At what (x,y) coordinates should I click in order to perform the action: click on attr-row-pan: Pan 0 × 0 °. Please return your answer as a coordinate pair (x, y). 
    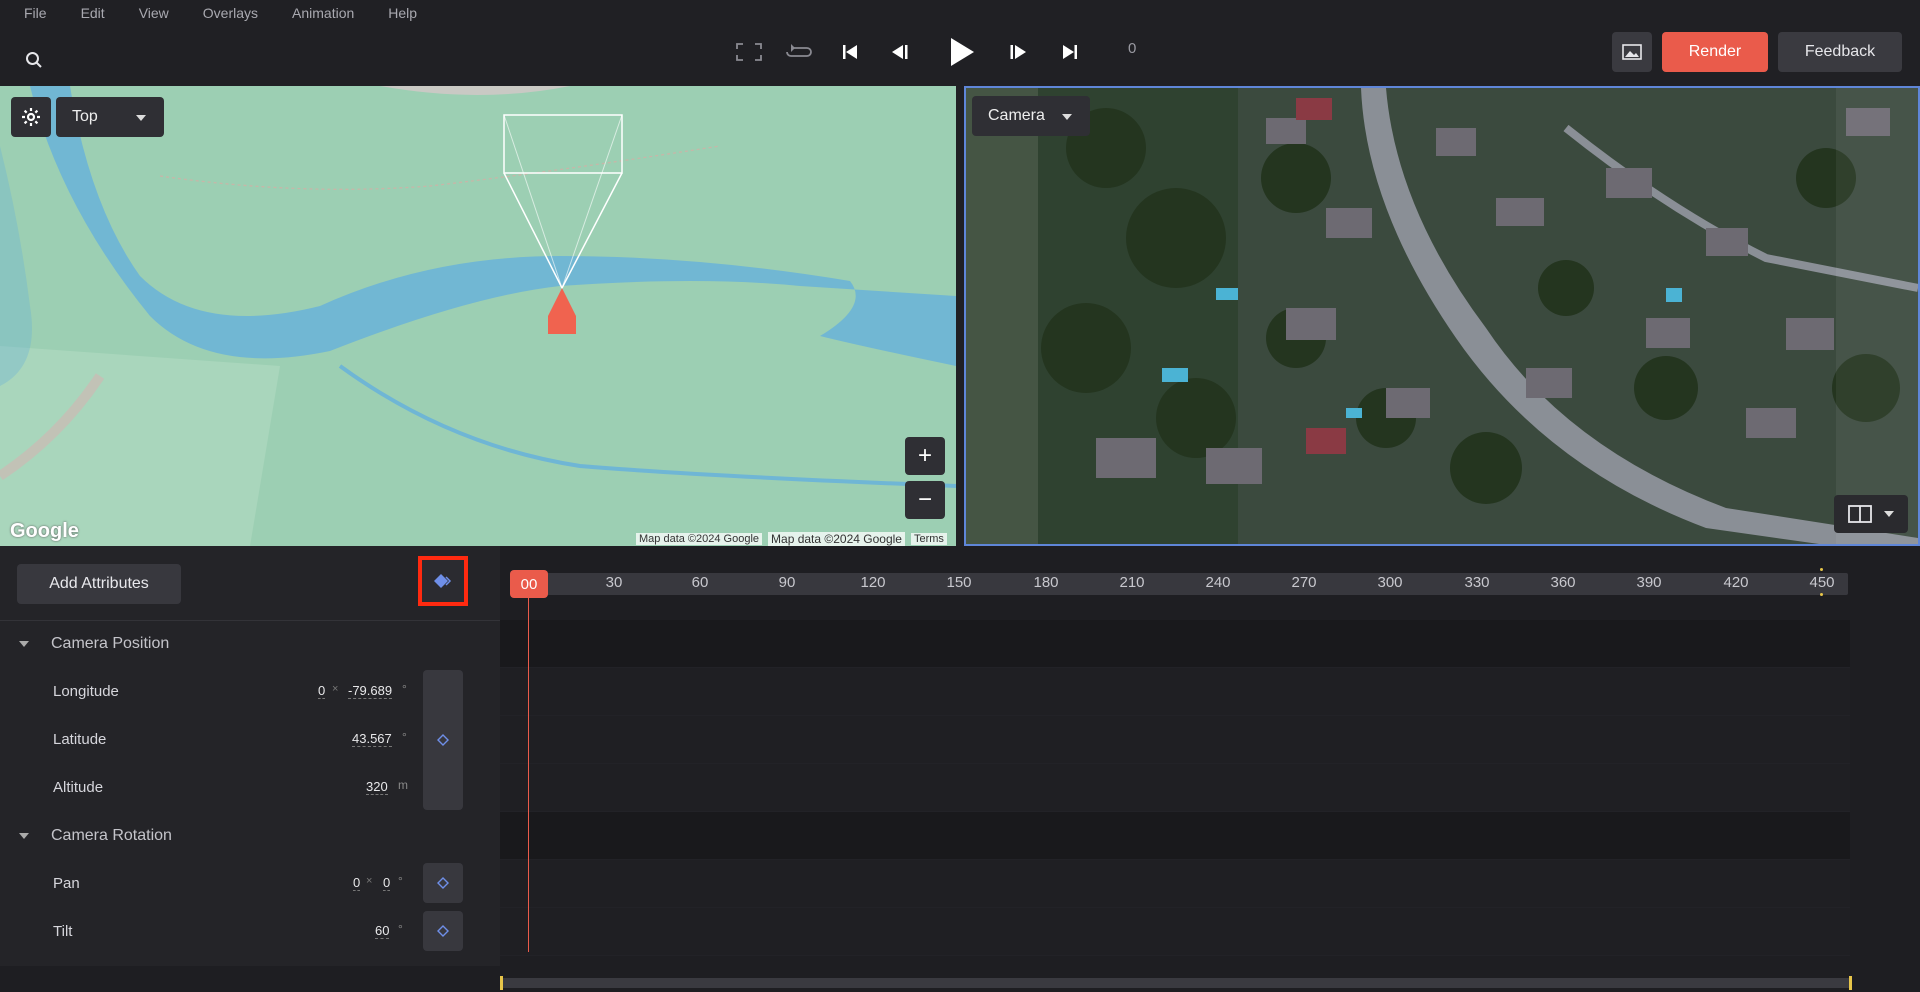
    Looking at the image, I should click on (210, 884).